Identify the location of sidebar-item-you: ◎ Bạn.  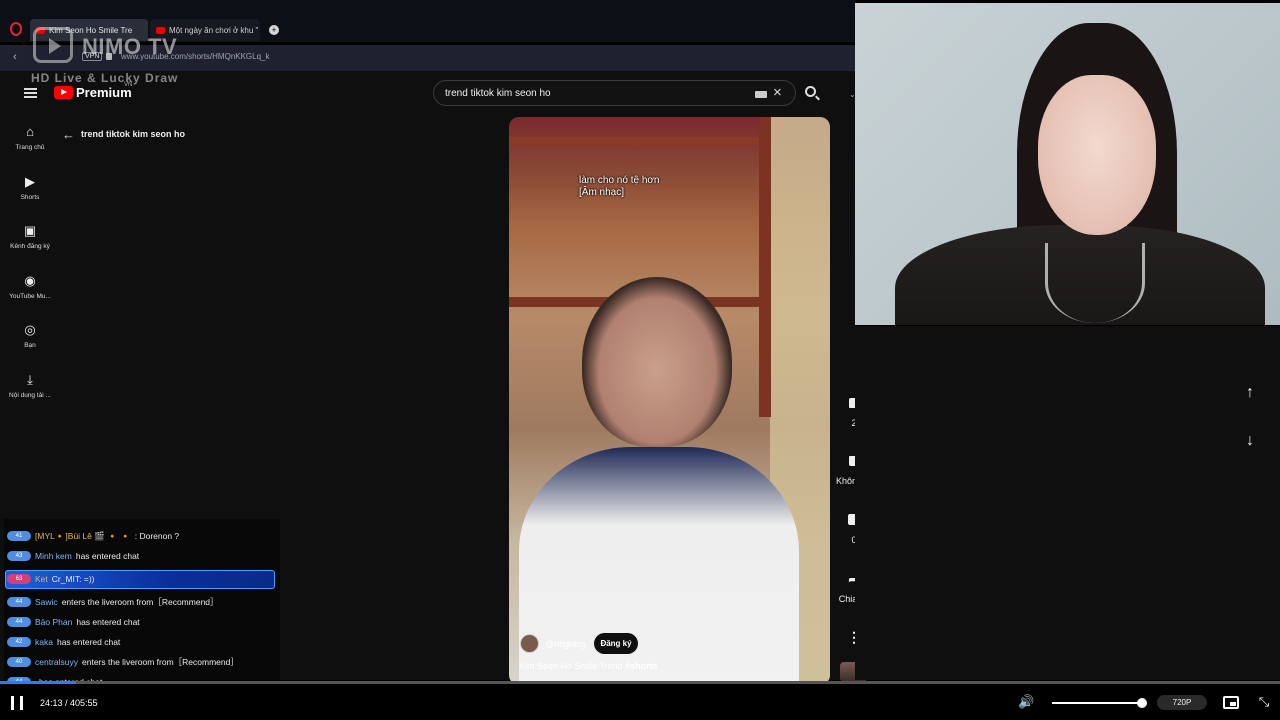
(30, 342).